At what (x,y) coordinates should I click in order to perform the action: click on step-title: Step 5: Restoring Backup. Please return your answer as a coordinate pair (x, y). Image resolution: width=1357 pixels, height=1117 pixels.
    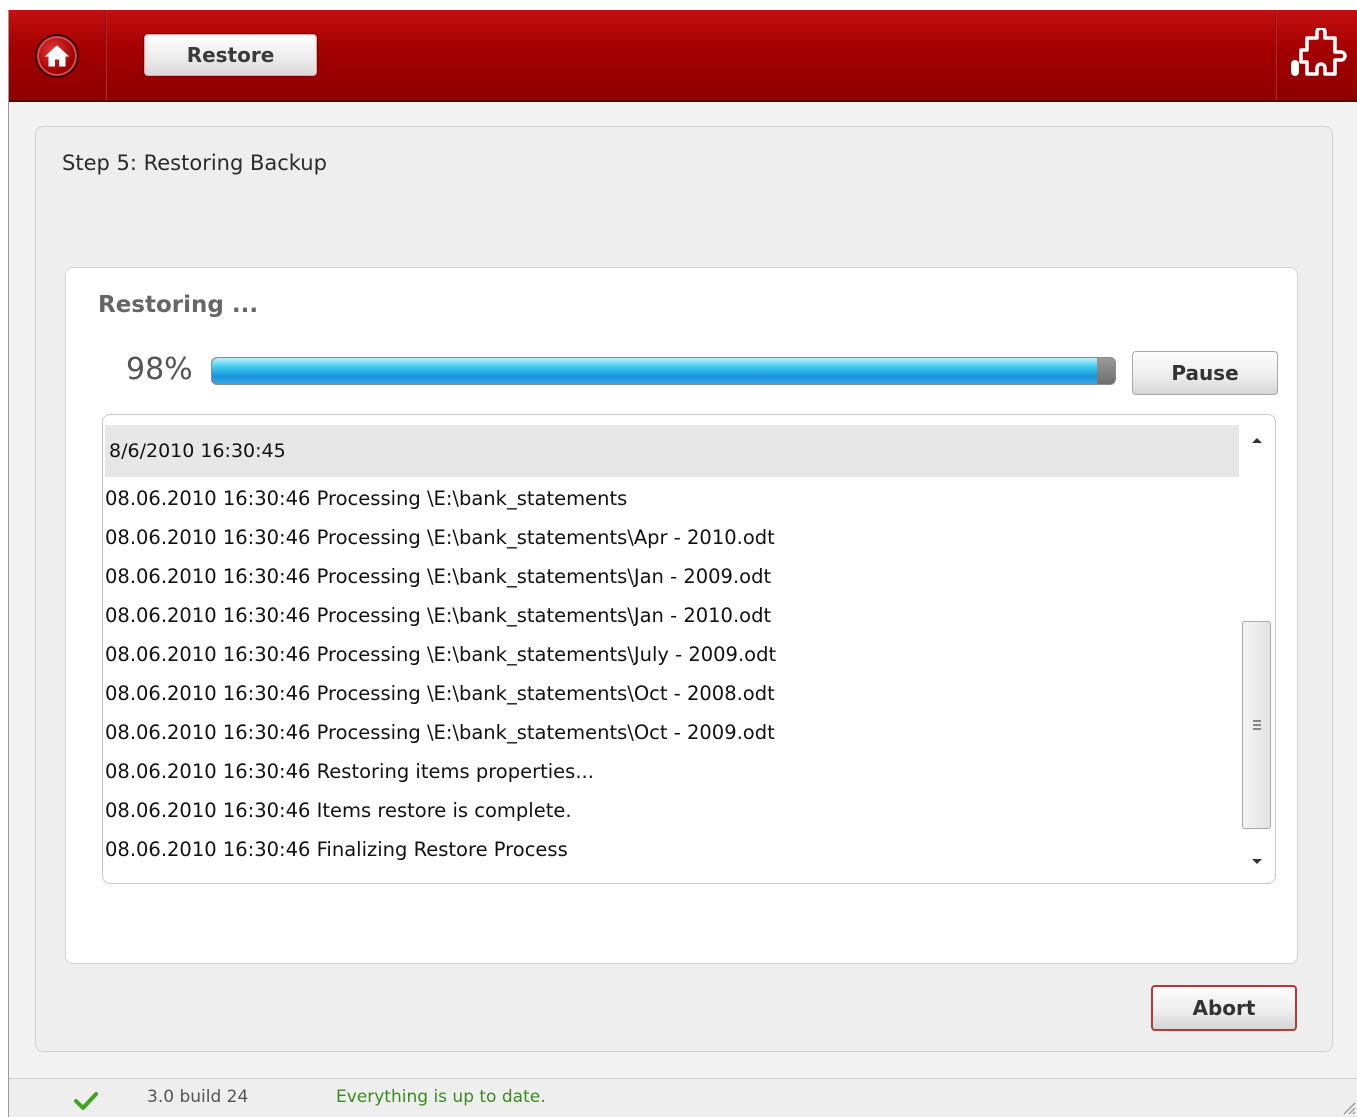
    Looking at the image, I should click on (194, 163).